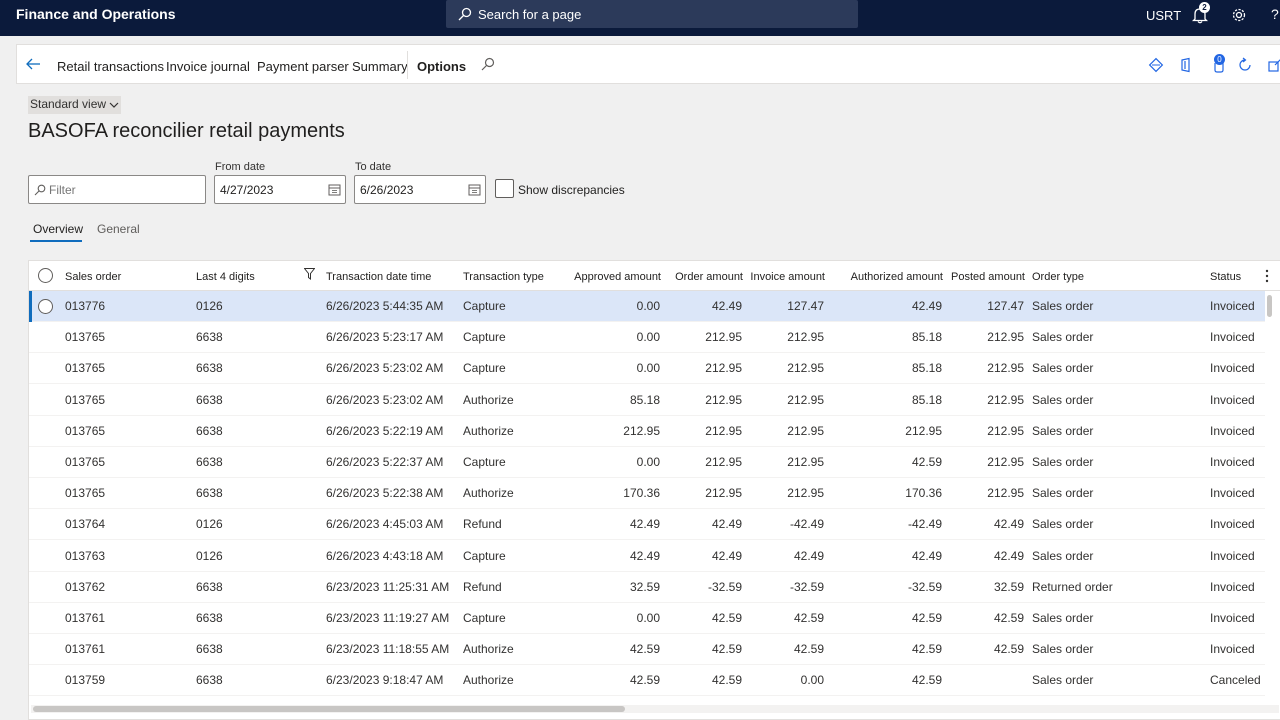  Describe the element at coordinates (611, 277) in the screenshot. I see `col-approved-amount: Approved amount` at that location.